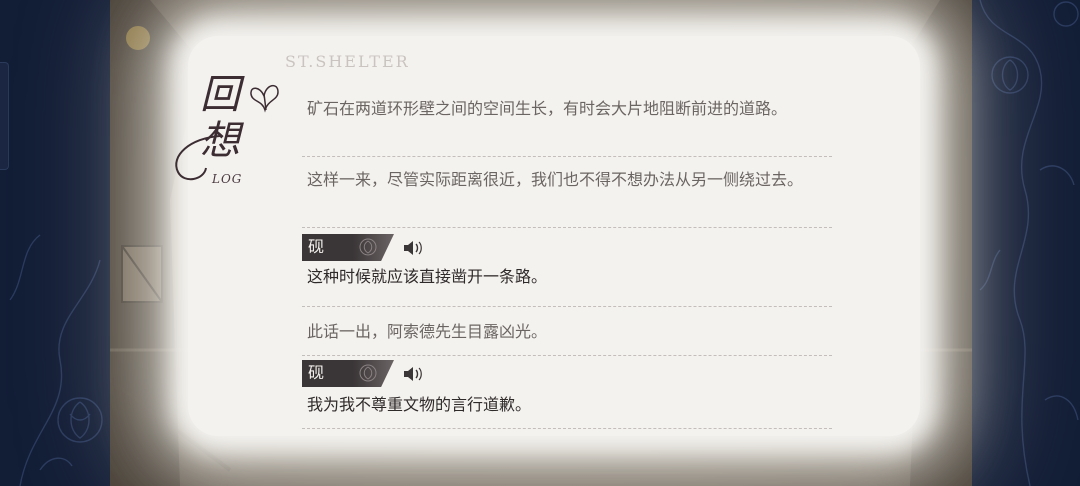 The width and height of the screenshot is (1080, 486). Describe the element at coordinates (567, 331) in the screenshot. I see `log-entry: 此话一出，阿索德先生目露凶光。` at that location.